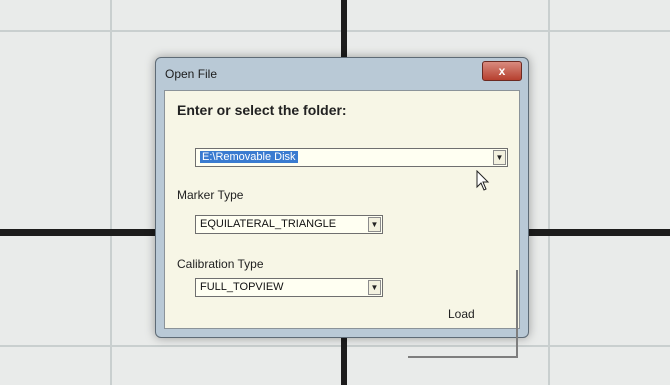 This screenshot has height=385, width=670. What do you see at coordinates (249, 157) in the screenshot?
I see `folder-value: E:\Removable Disk` at bounding box center [249, 157].